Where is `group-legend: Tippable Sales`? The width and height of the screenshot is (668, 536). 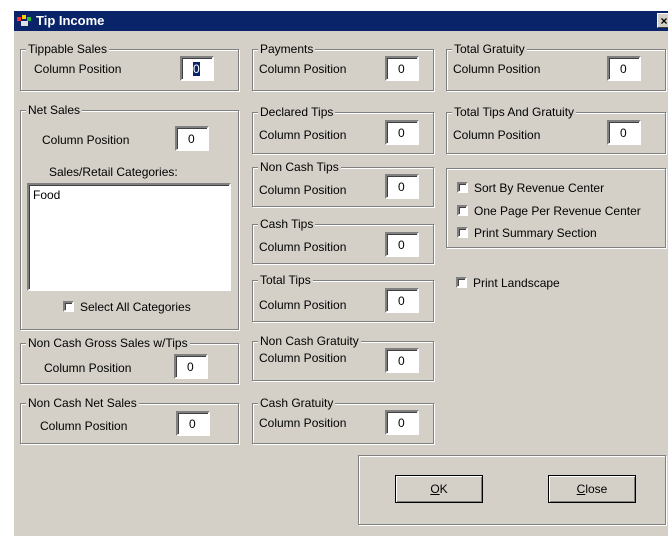
group-legend: Tippable Sales is located at coordinates (67, 49).